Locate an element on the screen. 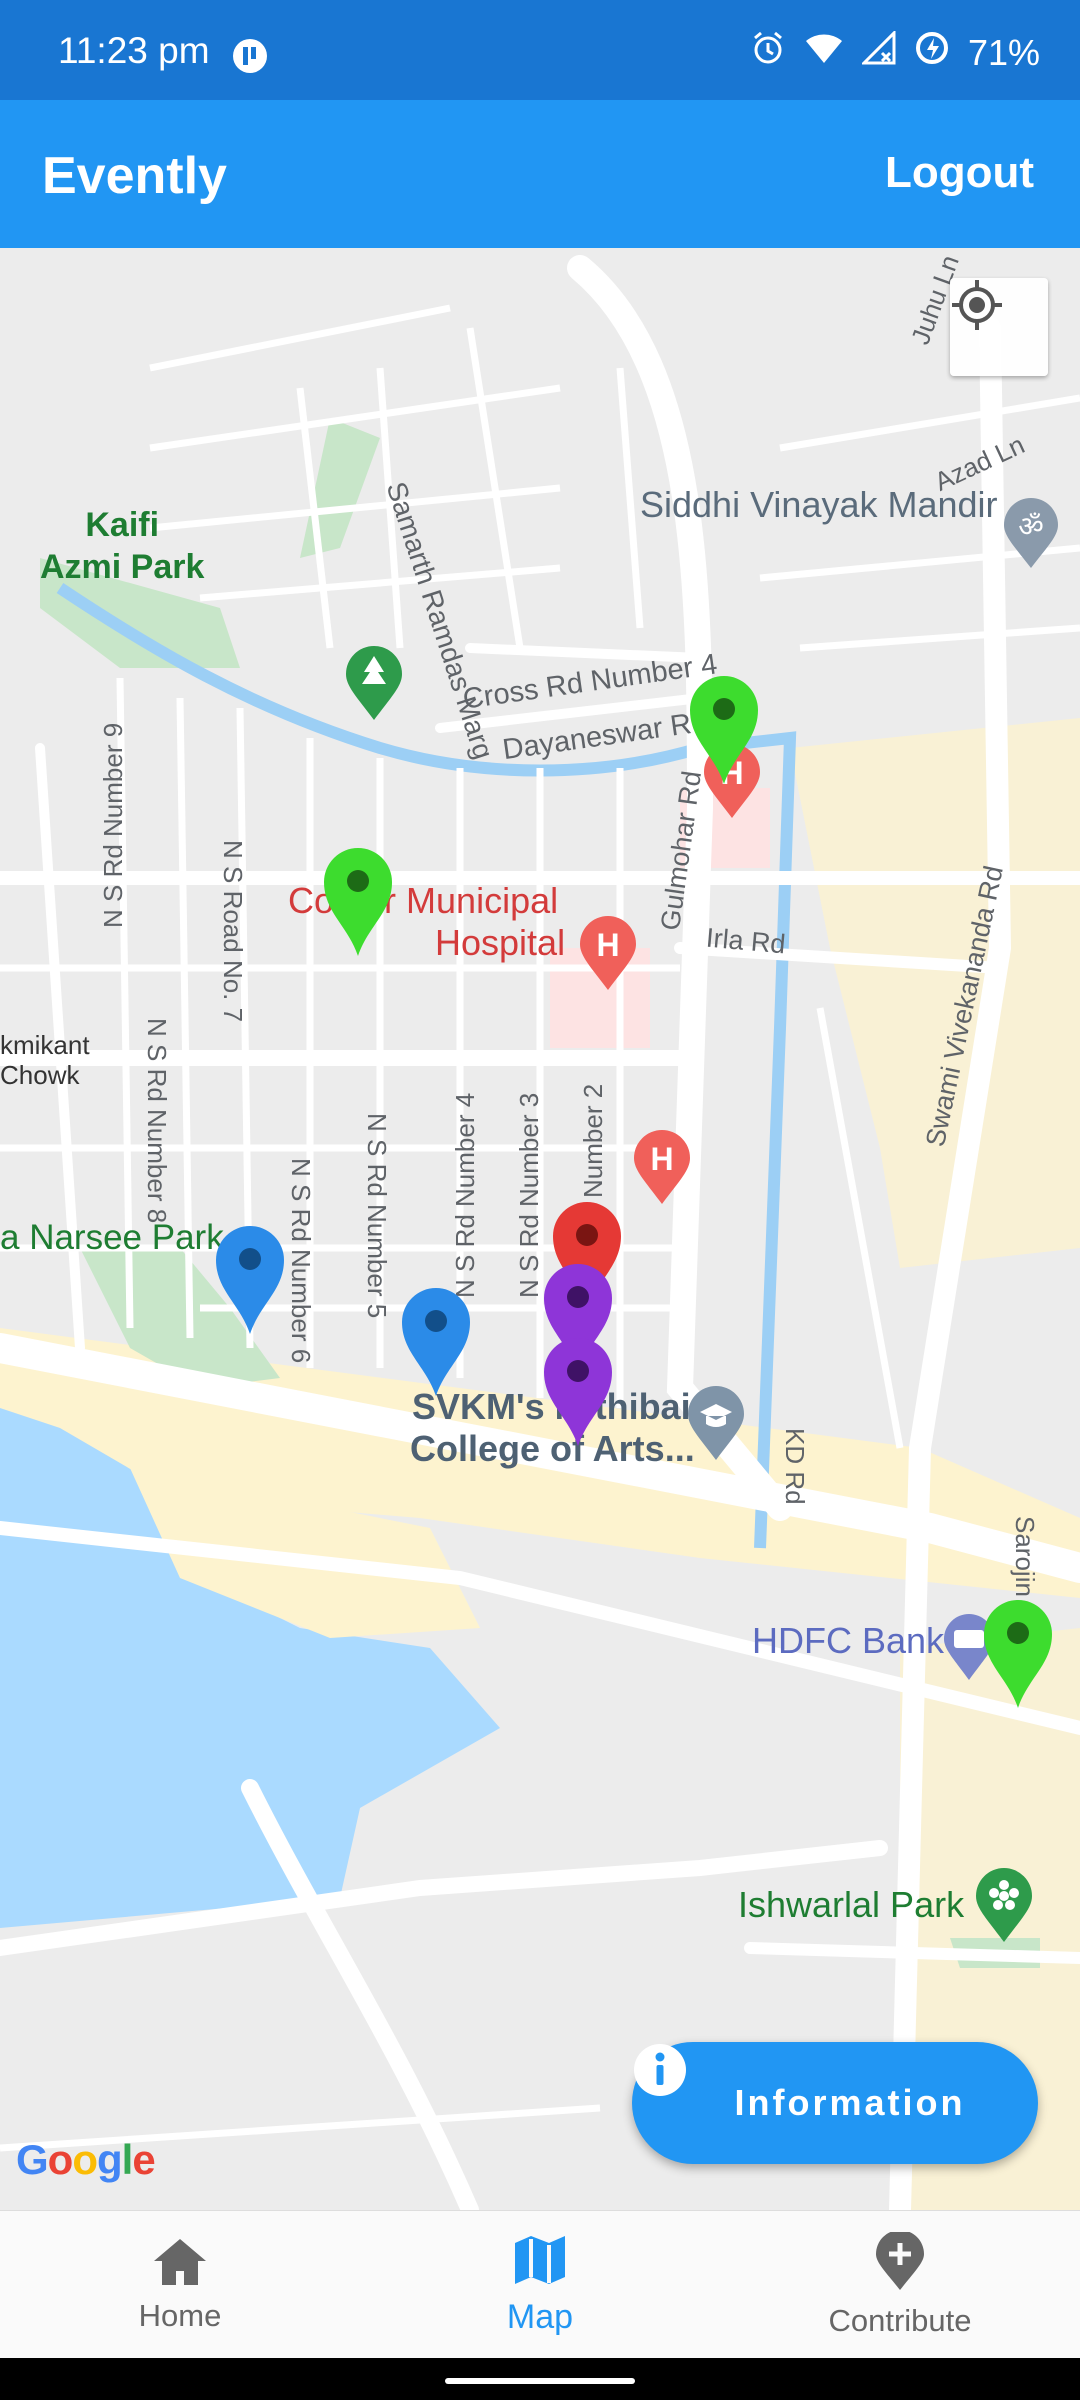 The image size is (1080, 2400). my-location-button is located at coordinates (999, 327).